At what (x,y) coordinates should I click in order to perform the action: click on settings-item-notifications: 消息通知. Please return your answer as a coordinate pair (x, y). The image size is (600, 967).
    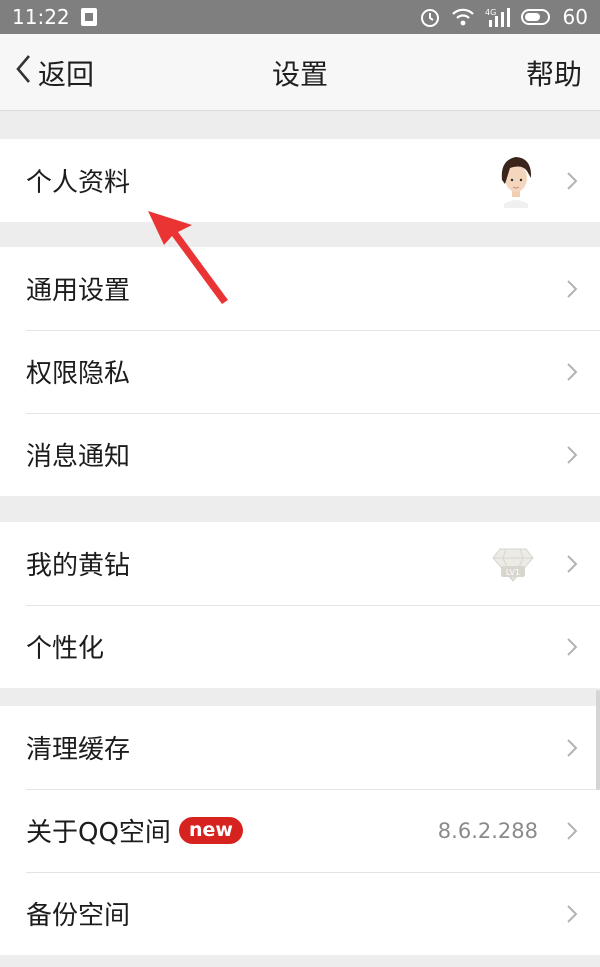
    Looking at the image, I should click on (300, 454).